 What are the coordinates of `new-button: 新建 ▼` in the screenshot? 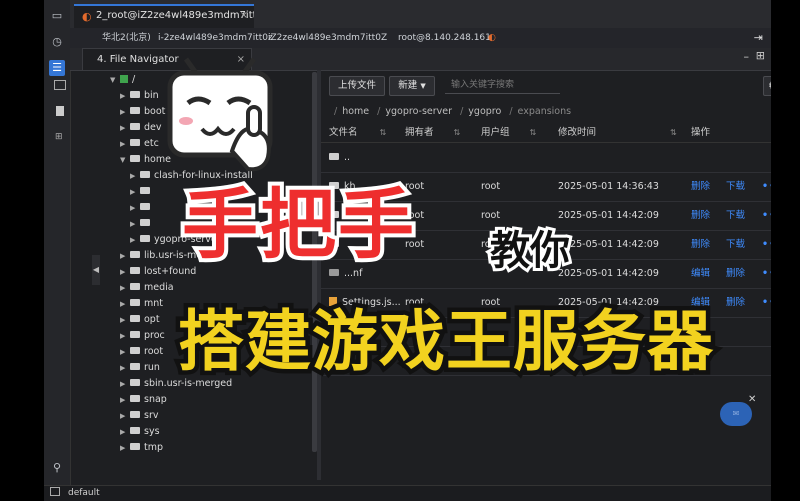 It's located at (412, 86).